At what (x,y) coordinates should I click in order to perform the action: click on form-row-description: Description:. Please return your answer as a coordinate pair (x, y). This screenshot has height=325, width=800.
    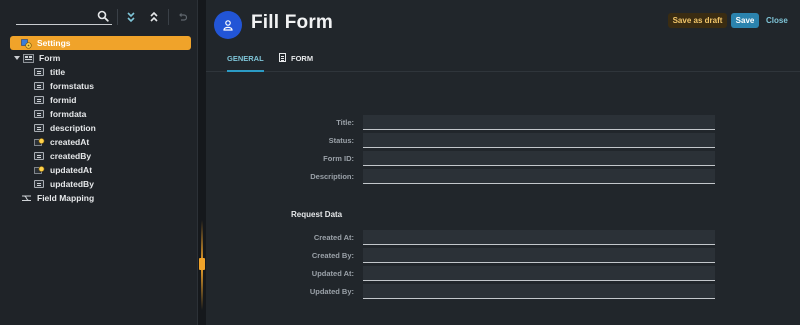
    Looking at the image, I should click on (503, 177).